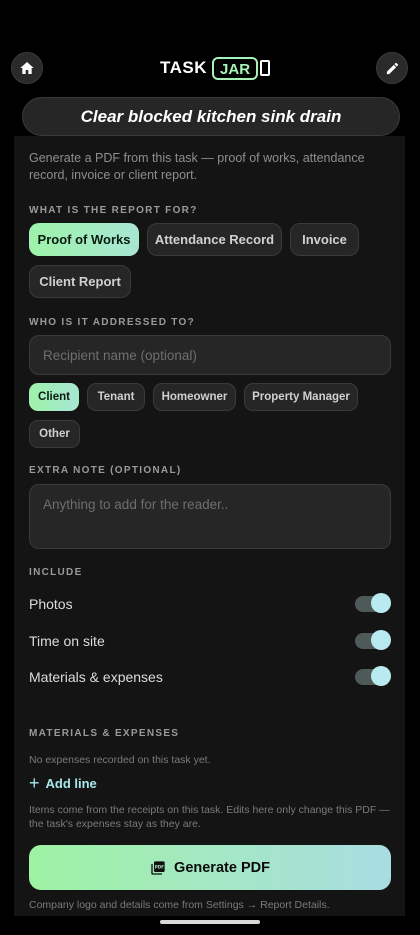 This screenshot has width=420, height=935. I want to click on header: TASK JAR, so click(210, 68).